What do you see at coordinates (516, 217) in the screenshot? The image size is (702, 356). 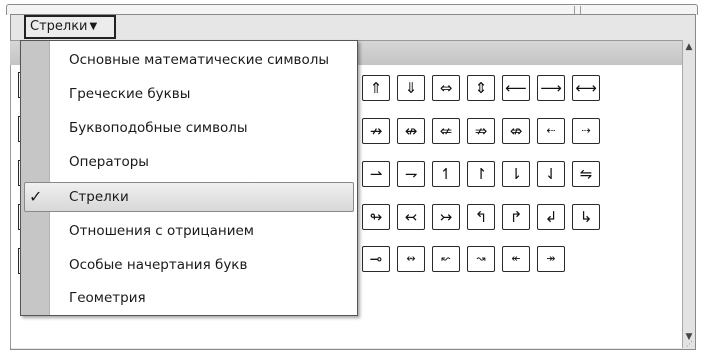 I see `symbol-button: ↱` at bounding box center [516, 217].